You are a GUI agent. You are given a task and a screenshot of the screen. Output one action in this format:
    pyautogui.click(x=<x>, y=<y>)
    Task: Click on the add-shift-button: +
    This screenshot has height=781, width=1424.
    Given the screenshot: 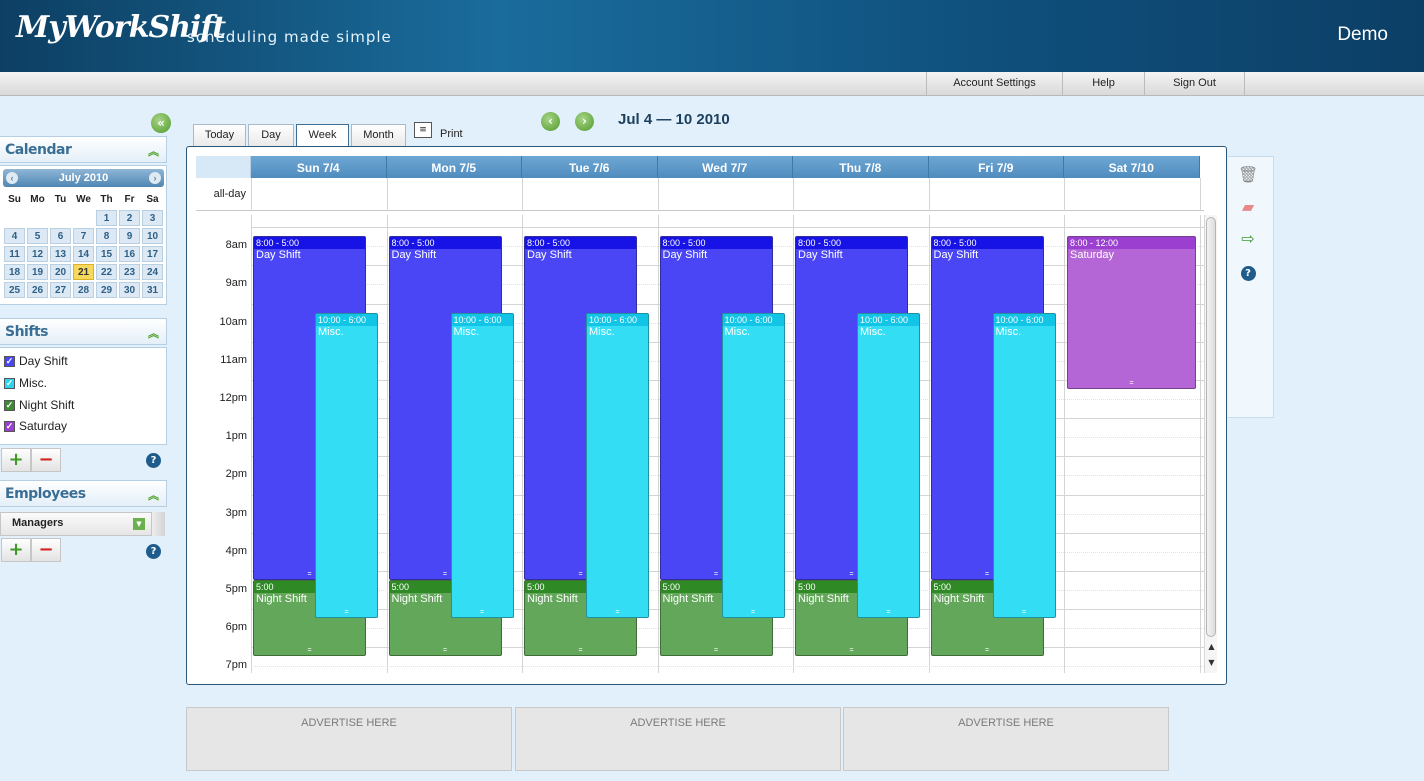 What is the action you would take?
    pyautogui.click(x=16, y=460)
    